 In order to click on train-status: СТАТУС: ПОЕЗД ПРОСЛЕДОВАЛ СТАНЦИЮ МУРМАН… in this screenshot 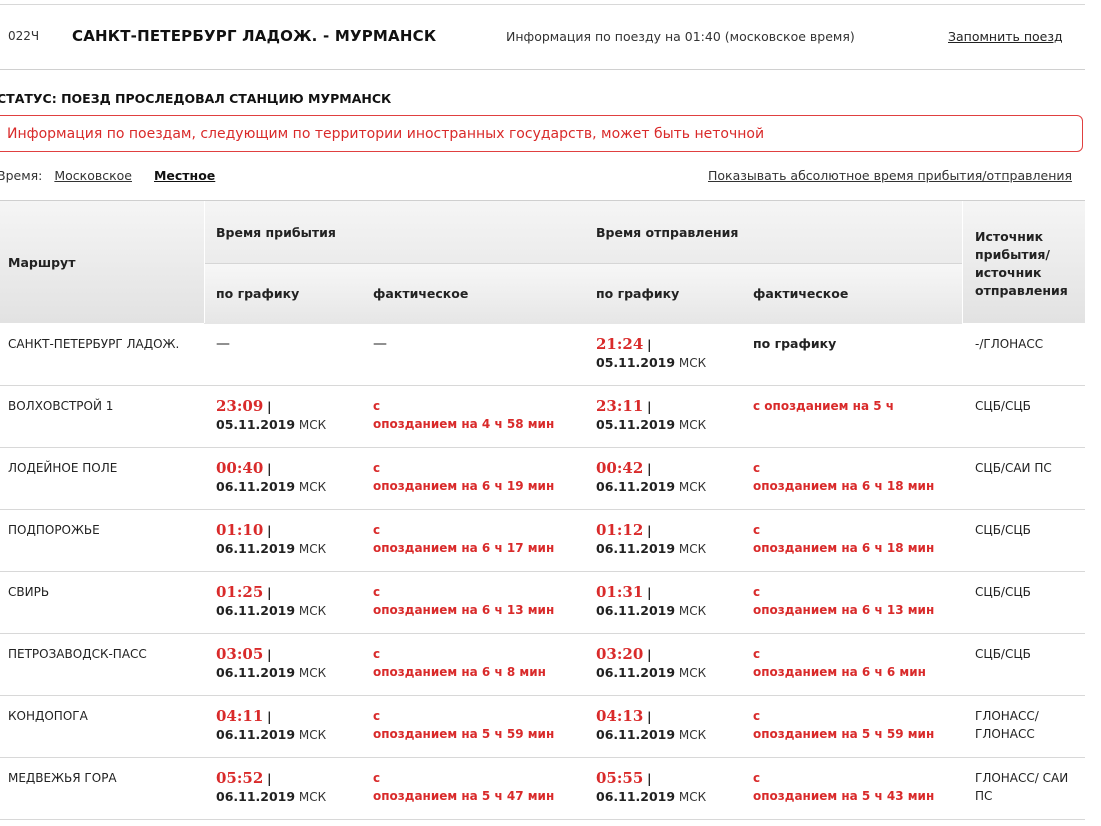, I will do `click(196, 98)`.